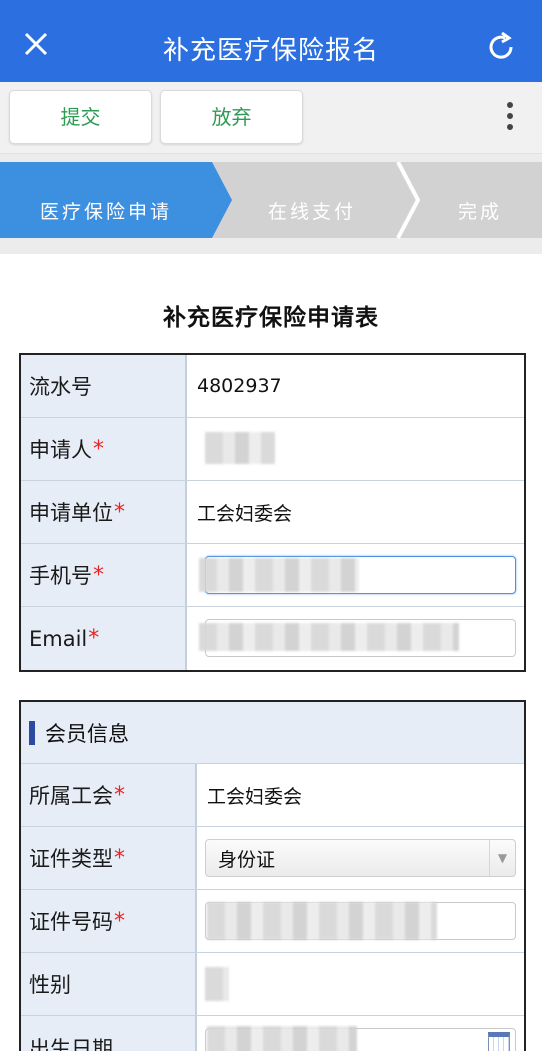  What do you see at coordinates (271, 318) in the screenshot?
I see `form-title: 补充医疗保险申请表` at bounding box center [271, 318].